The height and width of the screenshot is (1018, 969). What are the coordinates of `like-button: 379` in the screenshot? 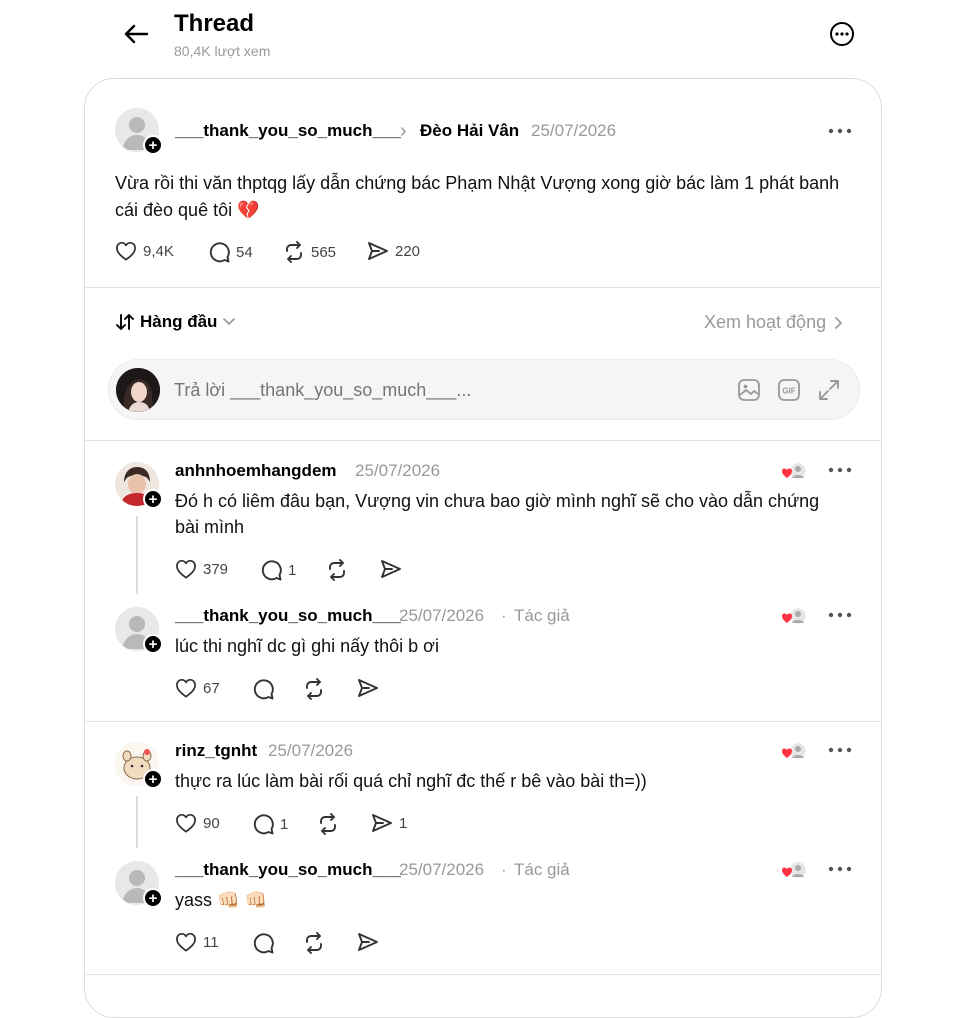 It's located at (201, 569).